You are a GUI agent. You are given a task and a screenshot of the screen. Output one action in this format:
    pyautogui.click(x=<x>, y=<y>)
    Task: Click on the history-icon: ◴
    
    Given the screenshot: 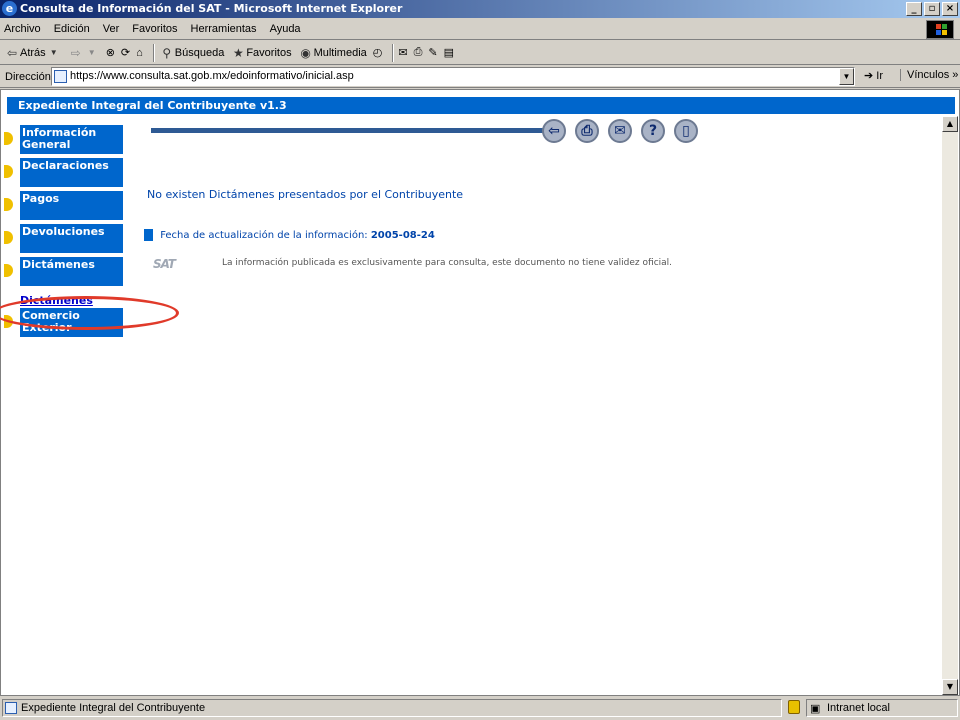 What is the action you would take?
    pyautogui.click(x=378, y=52)
    